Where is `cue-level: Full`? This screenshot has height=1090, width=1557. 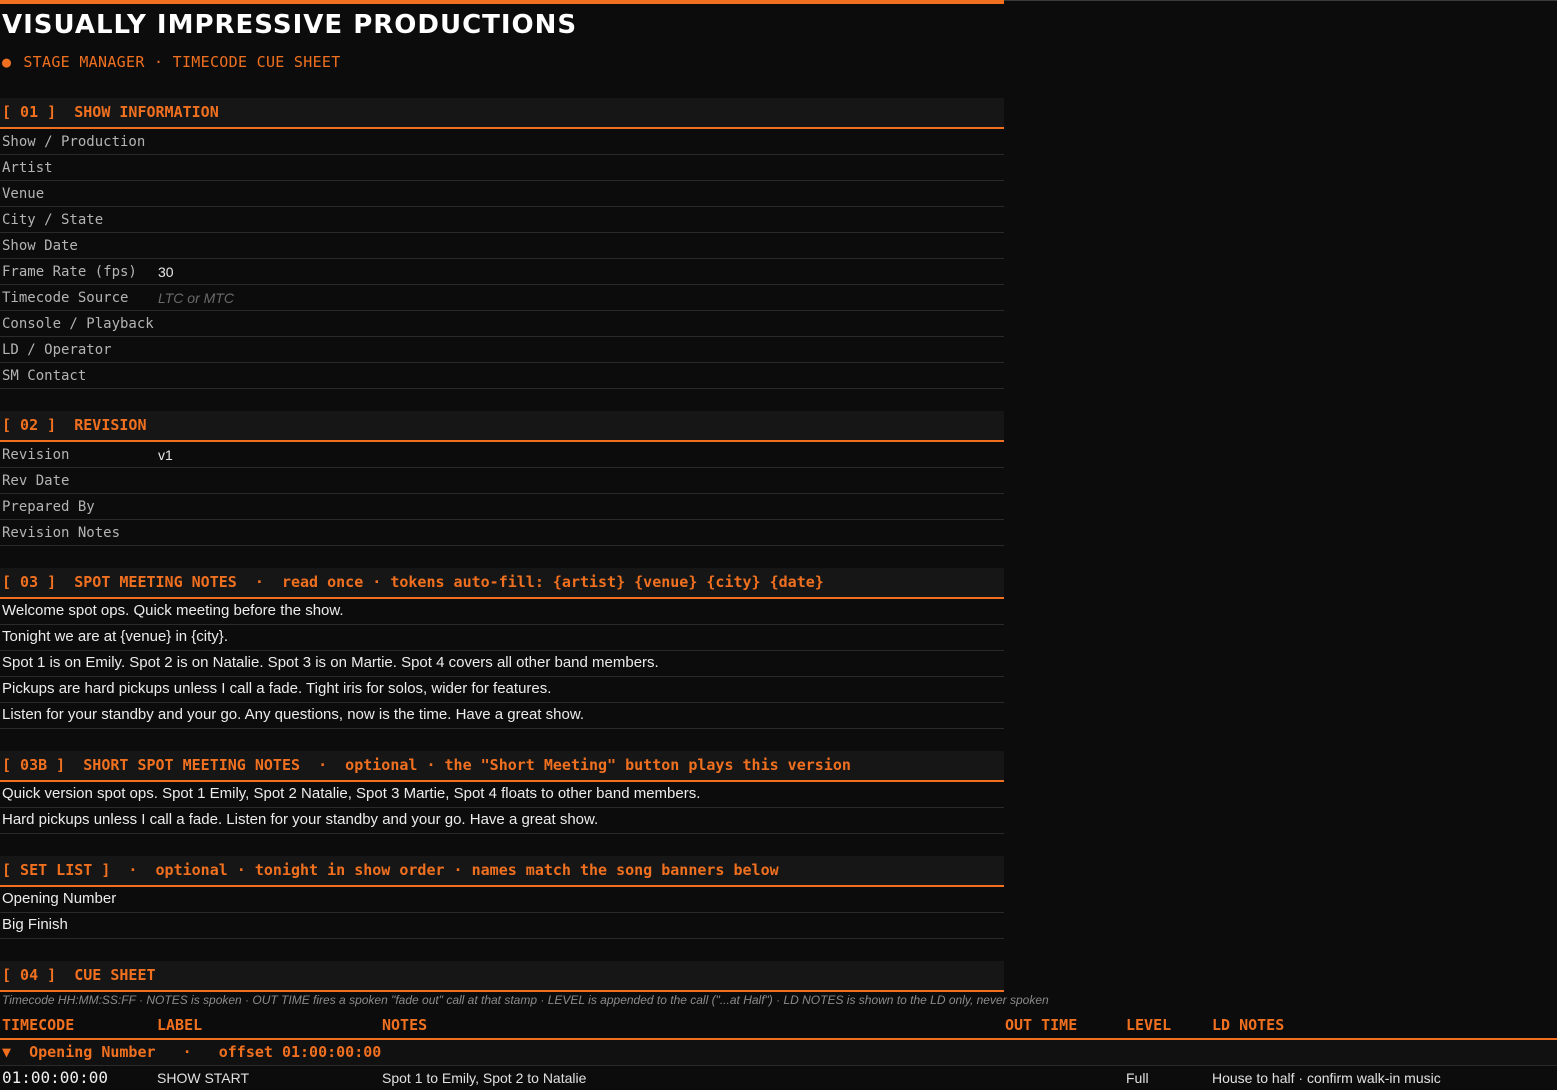
cue-level: Full is located at coordinates (1137, 1078).